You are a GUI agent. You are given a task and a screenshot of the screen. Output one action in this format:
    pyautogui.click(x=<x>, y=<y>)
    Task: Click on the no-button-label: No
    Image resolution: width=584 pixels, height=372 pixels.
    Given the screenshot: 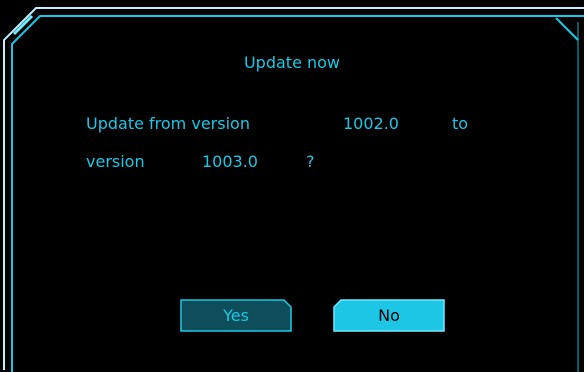 What is the action you would take?
    pyautogui.click(x=389, y=315)
    